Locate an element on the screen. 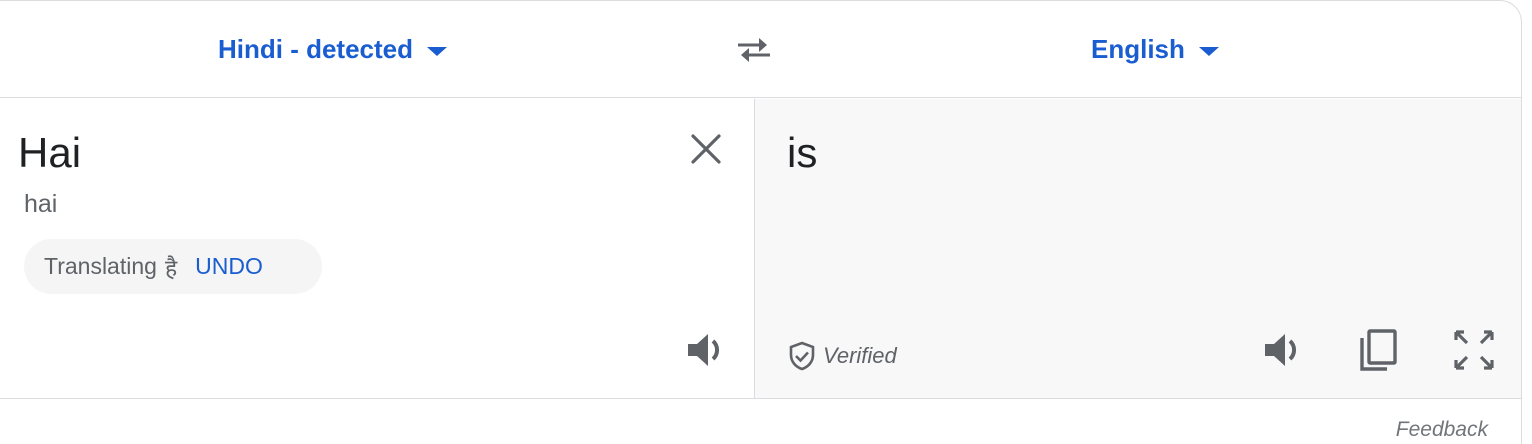  divider is located at coordinates (760, 398).